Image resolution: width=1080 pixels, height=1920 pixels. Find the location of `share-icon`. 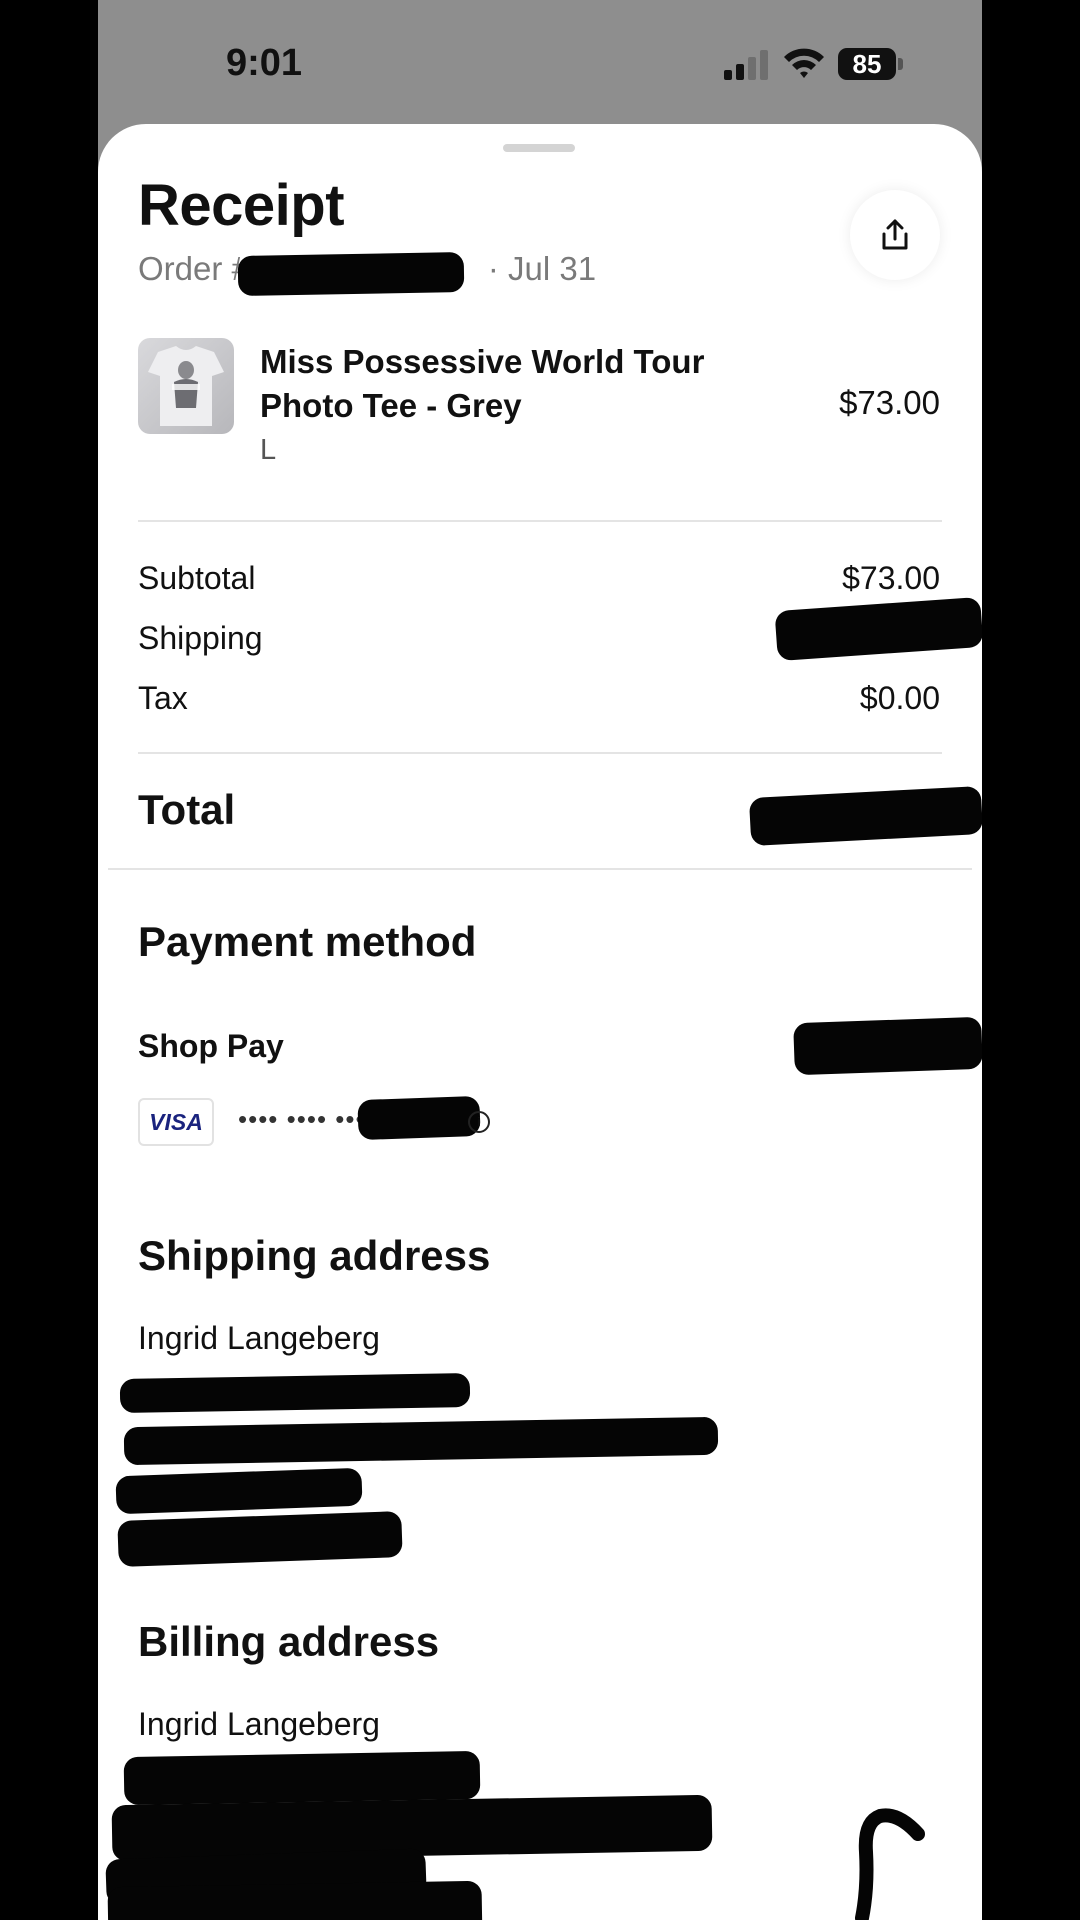

share-icon is located at coordinates (895, 234).